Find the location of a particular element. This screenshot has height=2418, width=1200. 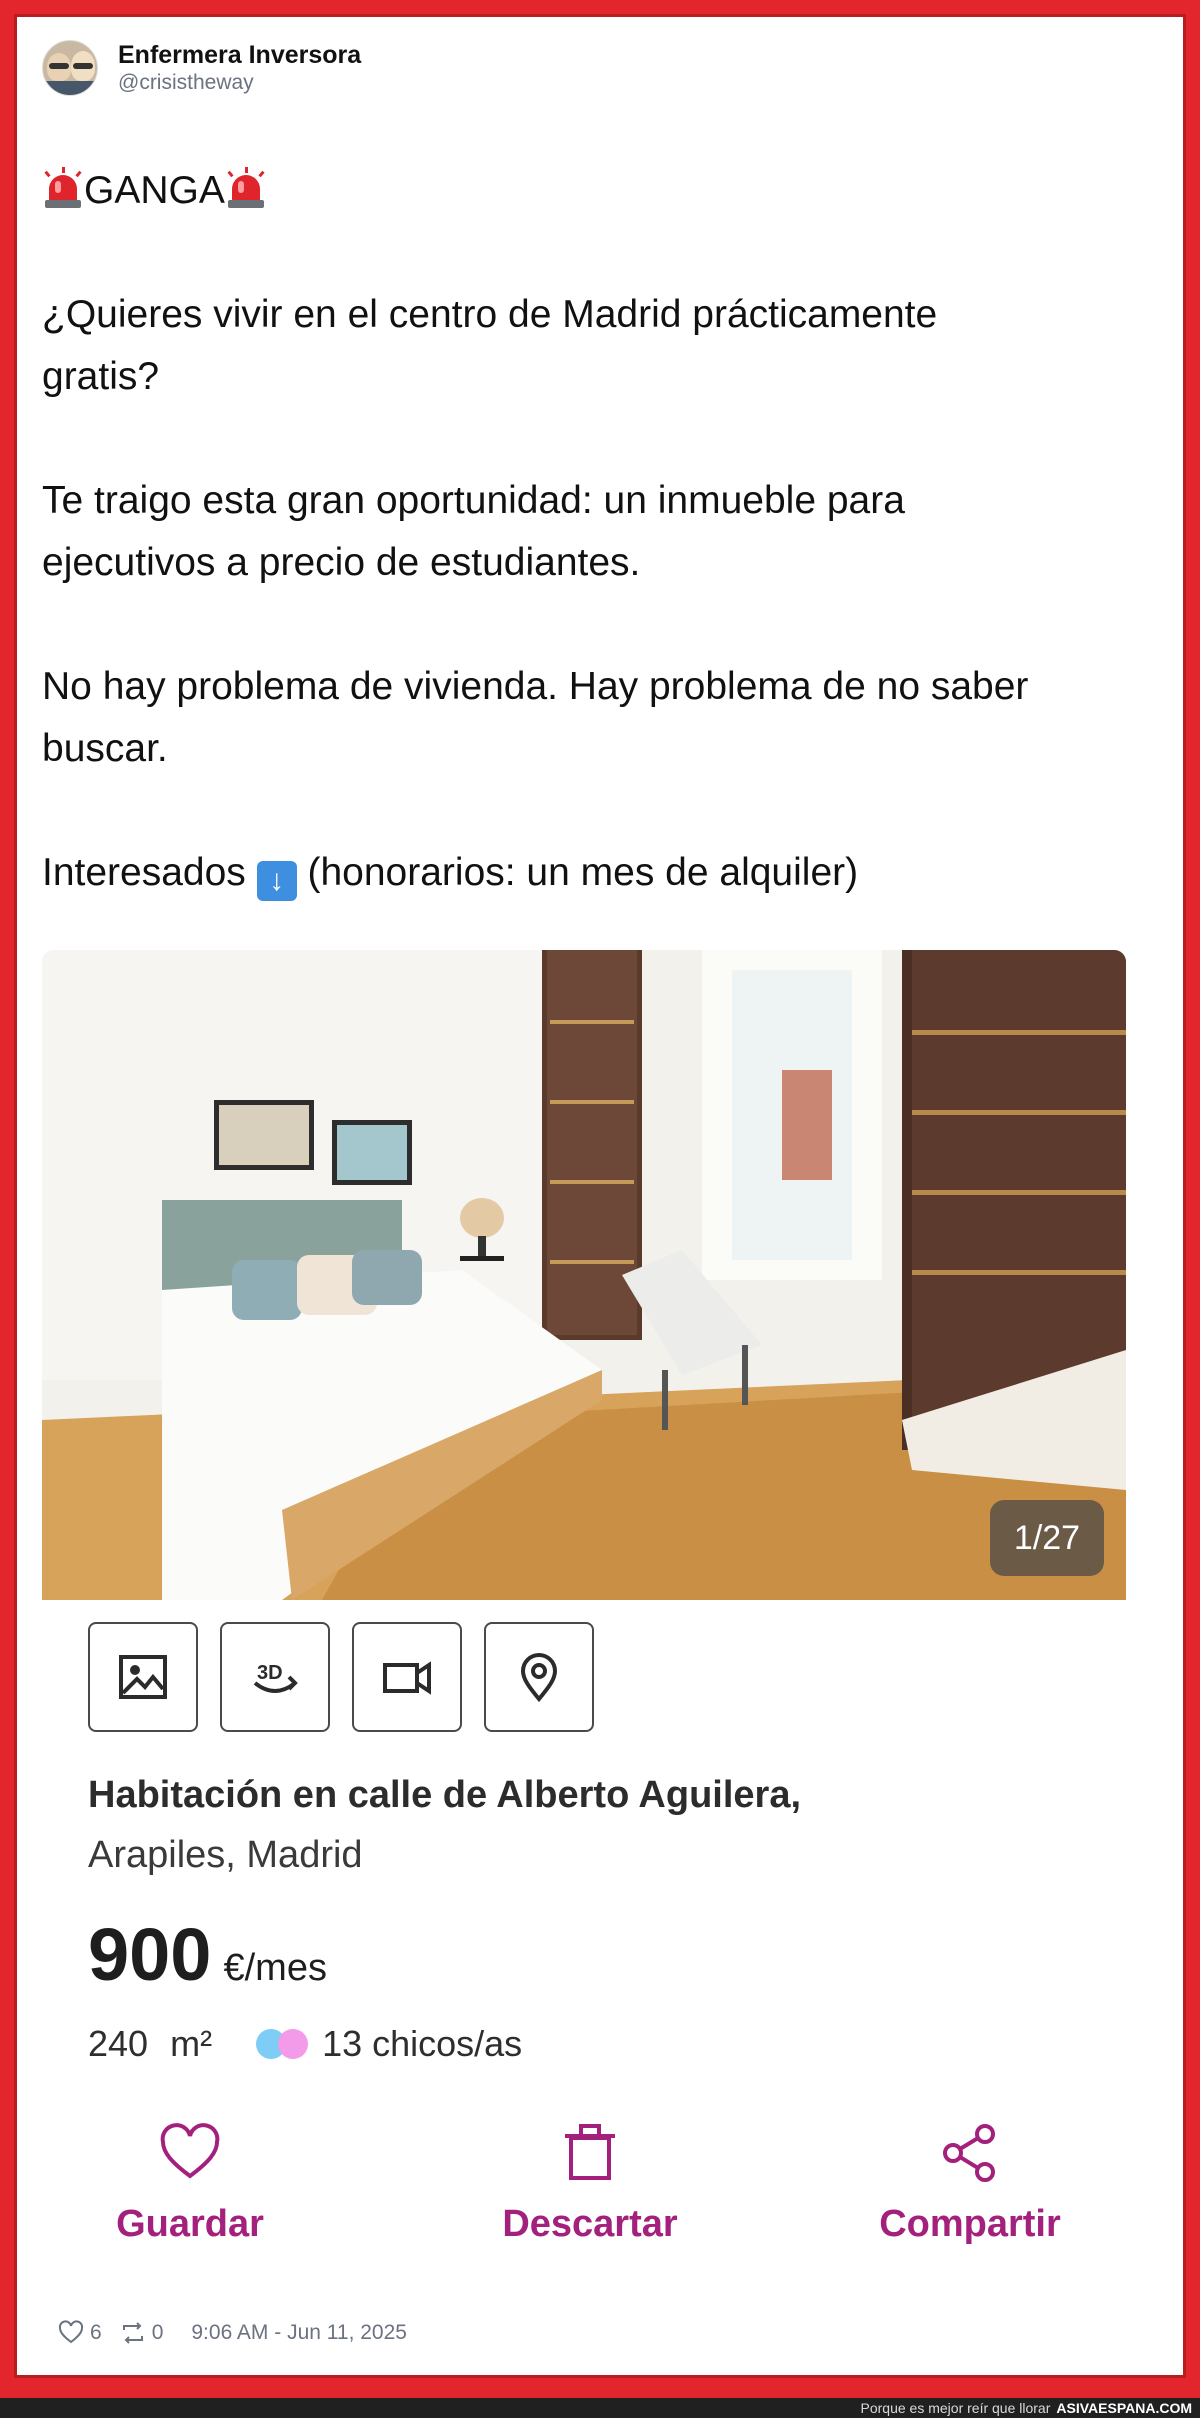

retweet-count: 0 is located at coordinates (157, 2332).